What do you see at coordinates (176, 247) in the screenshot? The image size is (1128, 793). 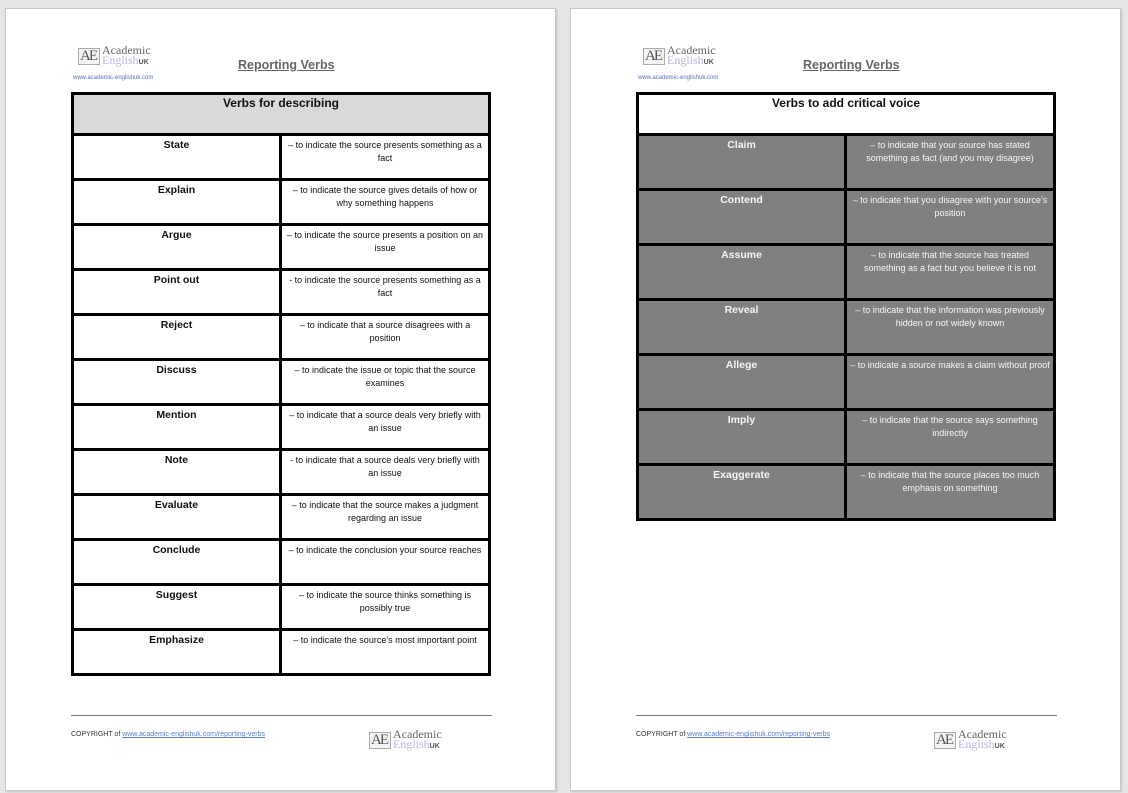 I see `verb-cell: Argue` at bounding box center [176, 247].